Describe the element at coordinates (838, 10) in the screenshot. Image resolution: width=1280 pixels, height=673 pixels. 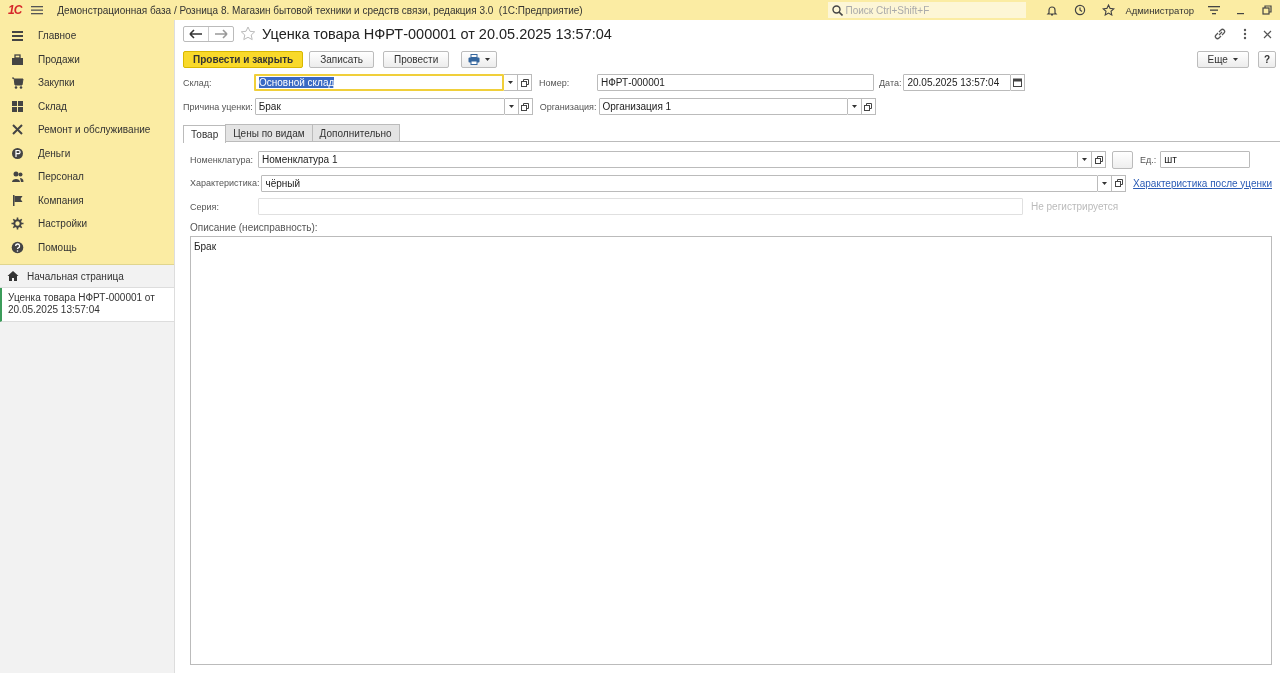
I see `search-icon` at that location.